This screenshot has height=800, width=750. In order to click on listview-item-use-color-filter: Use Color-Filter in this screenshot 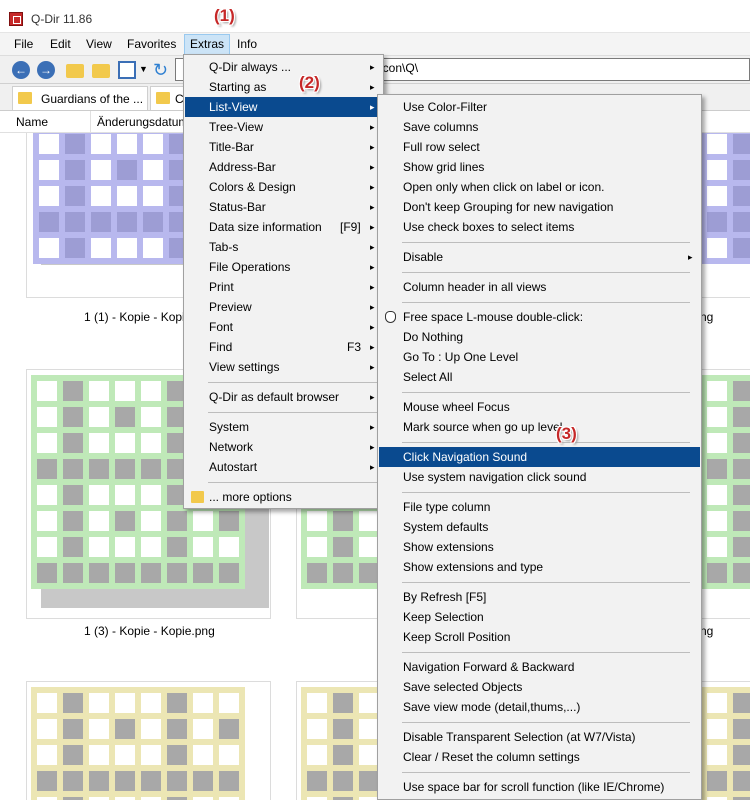, I will do `click(539, 107)`.